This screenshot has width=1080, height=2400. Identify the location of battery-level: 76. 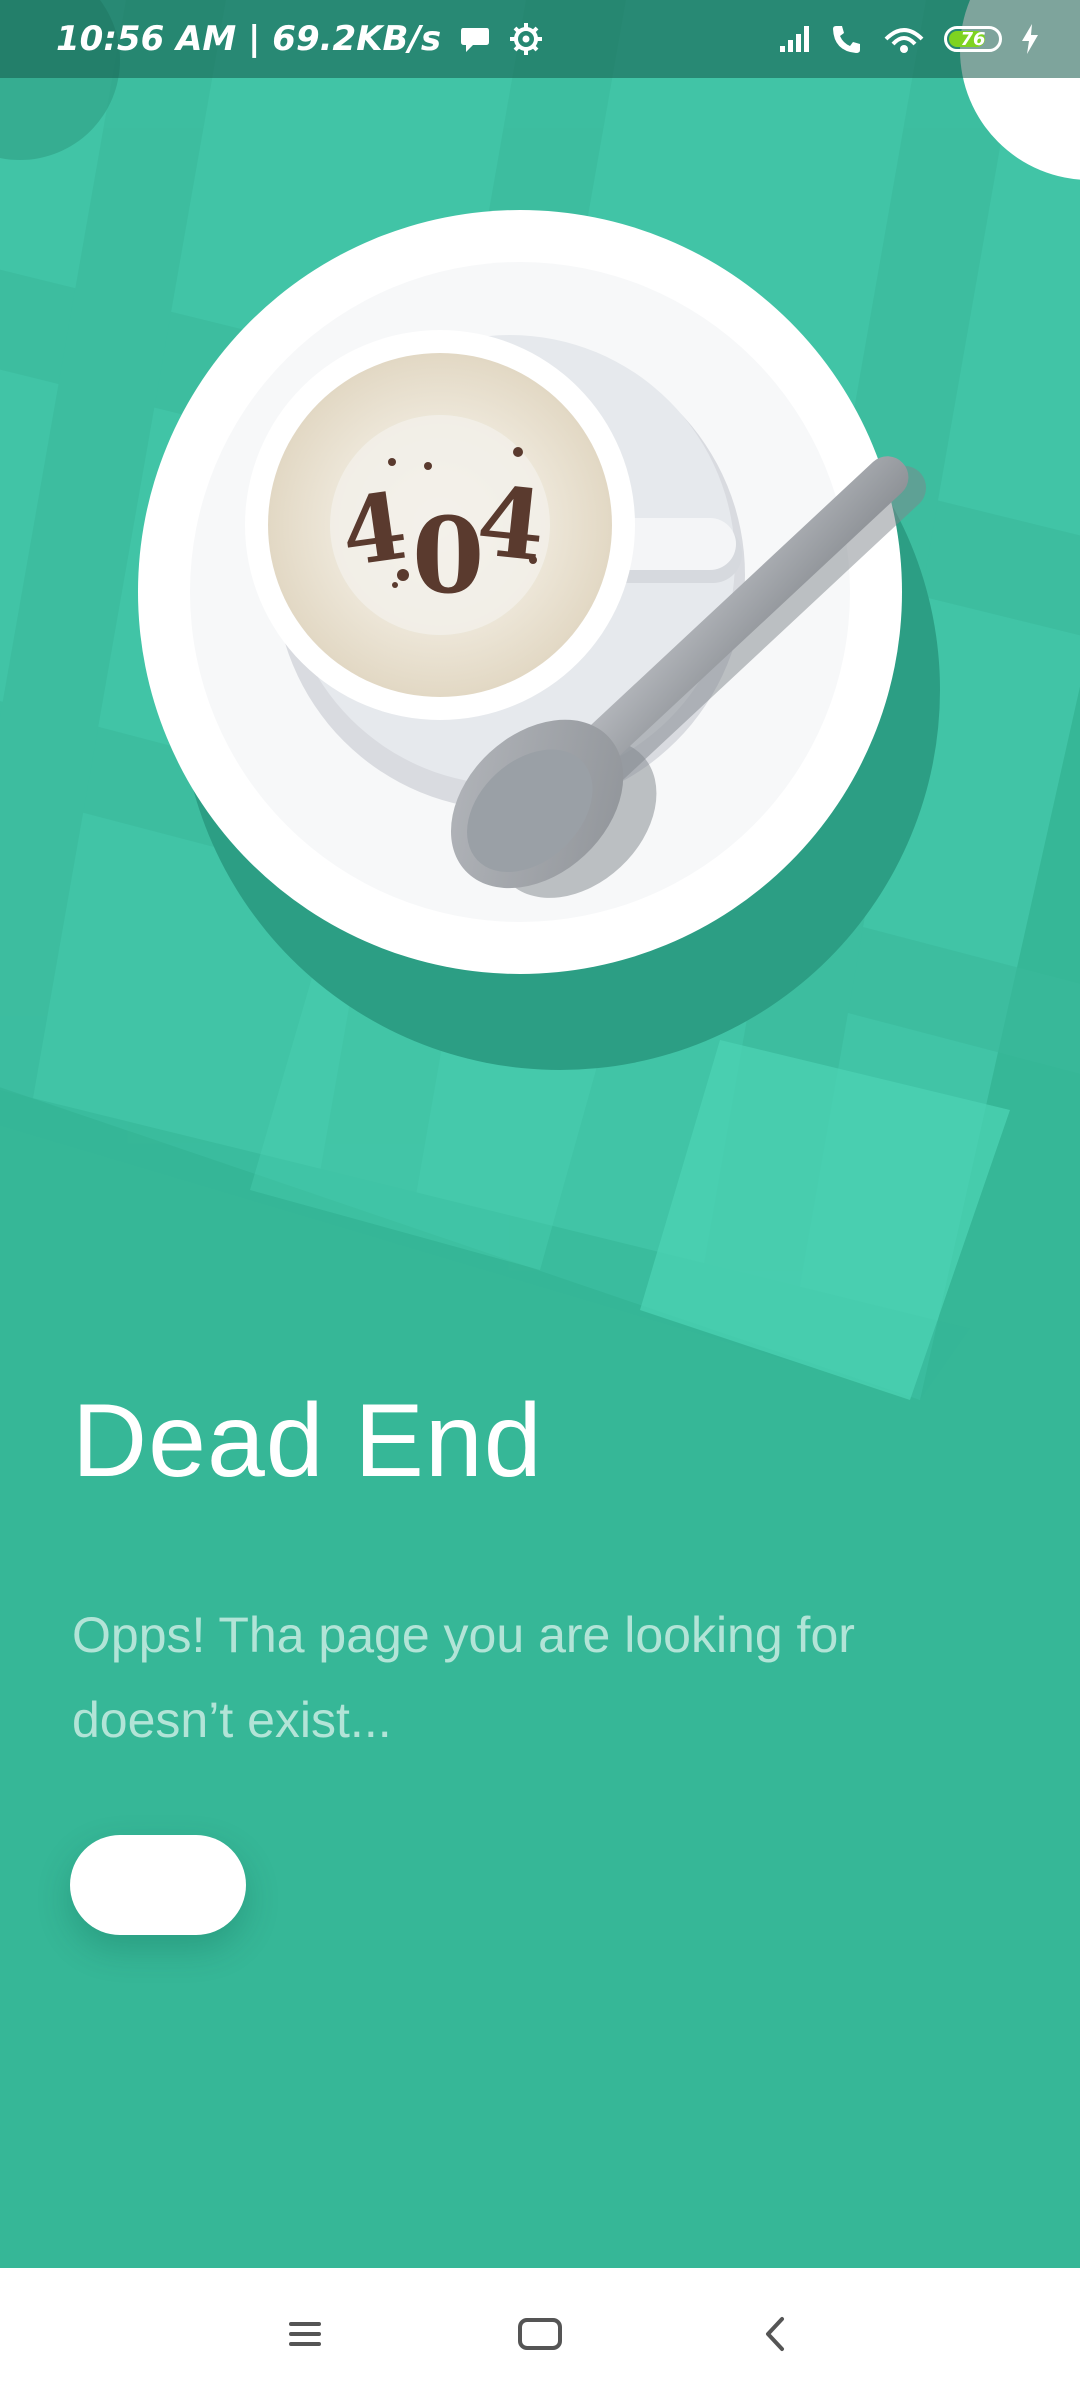
(973, 39).